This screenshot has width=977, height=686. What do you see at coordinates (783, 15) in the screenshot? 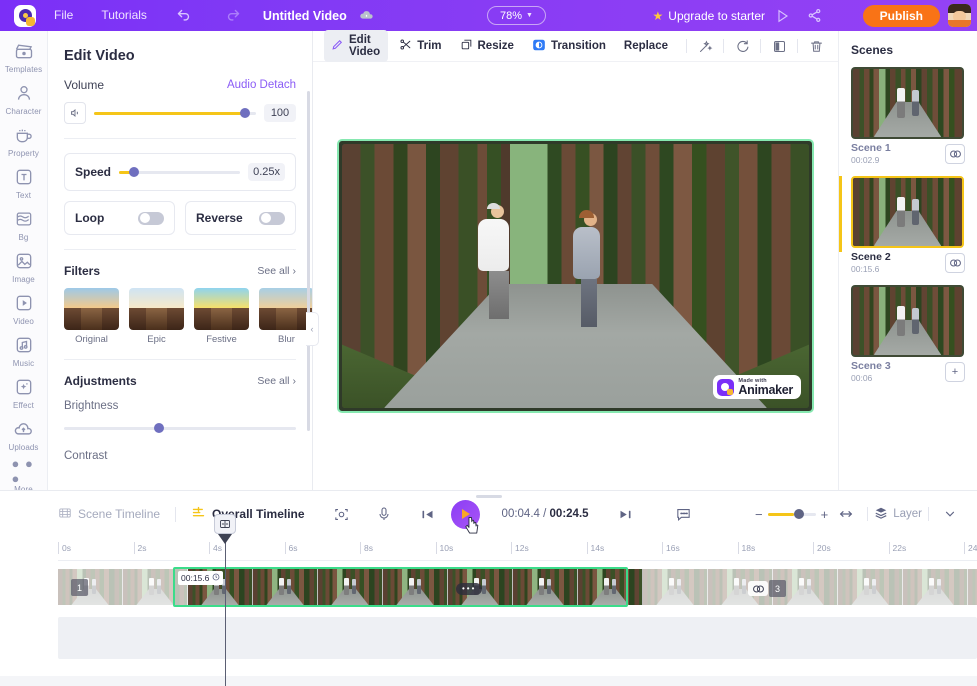
I see `present-play-icon` at bounding box center [783, 15].